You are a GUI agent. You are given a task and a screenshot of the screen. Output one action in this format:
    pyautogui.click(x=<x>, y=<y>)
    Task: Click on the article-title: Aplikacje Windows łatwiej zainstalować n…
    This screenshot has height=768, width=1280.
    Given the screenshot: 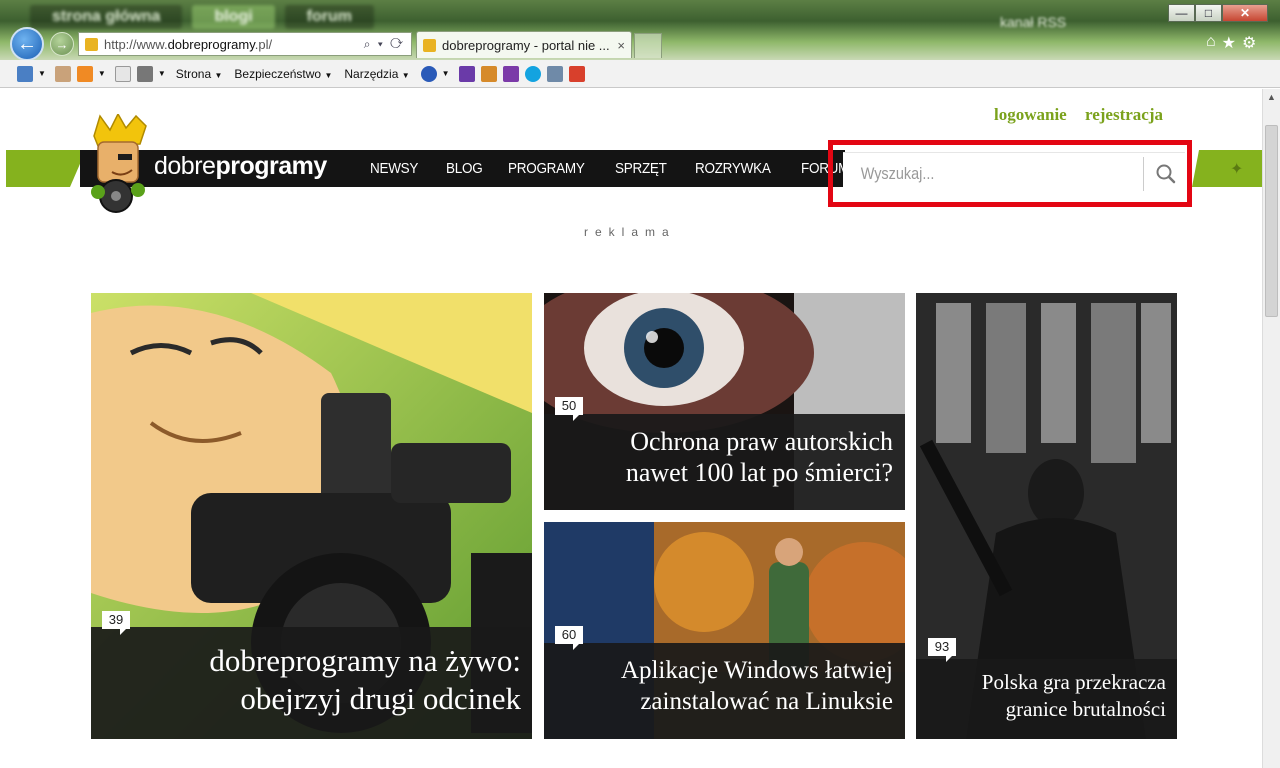 What is the action you would take?
    pyautogui.click(x=757, y=686)
    